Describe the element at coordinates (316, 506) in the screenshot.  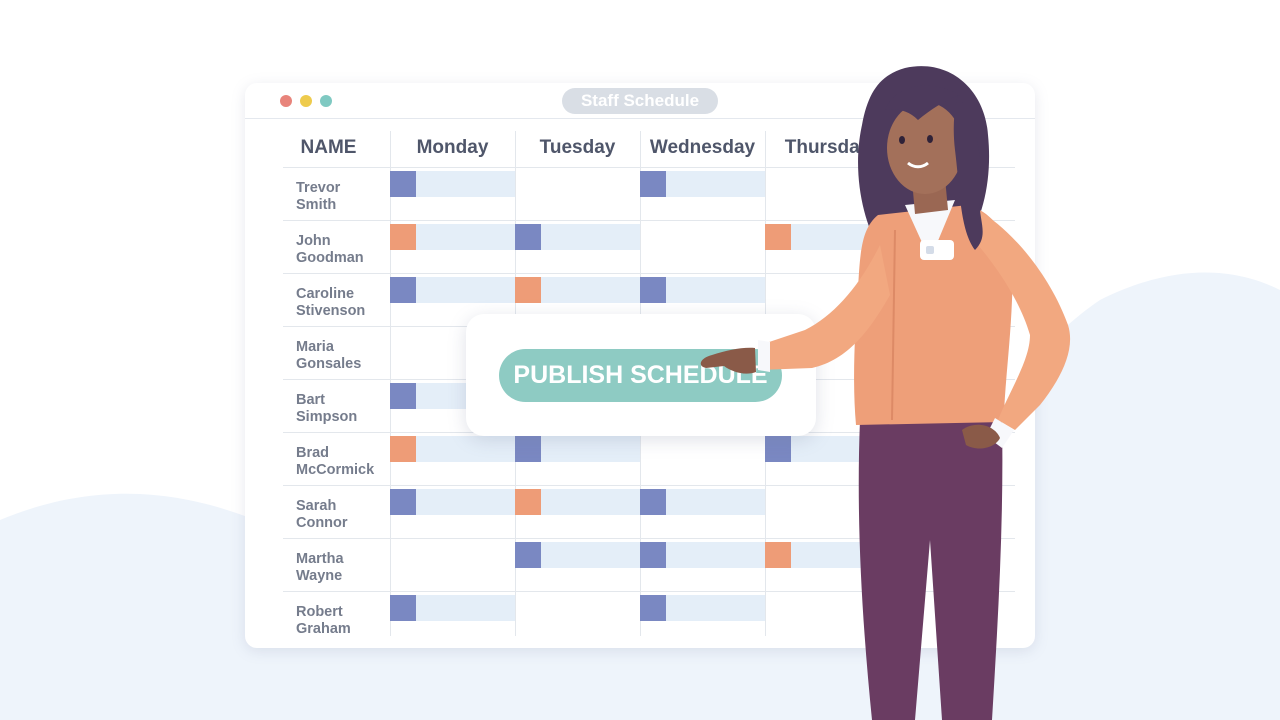
I see `employee-first-name: Sarah` at that location.